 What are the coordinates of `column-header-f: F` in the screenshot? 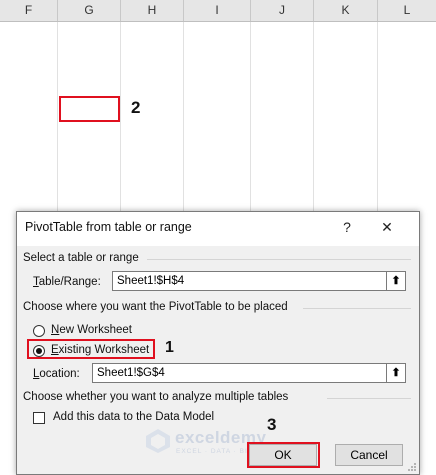 It's located at (29, 10).